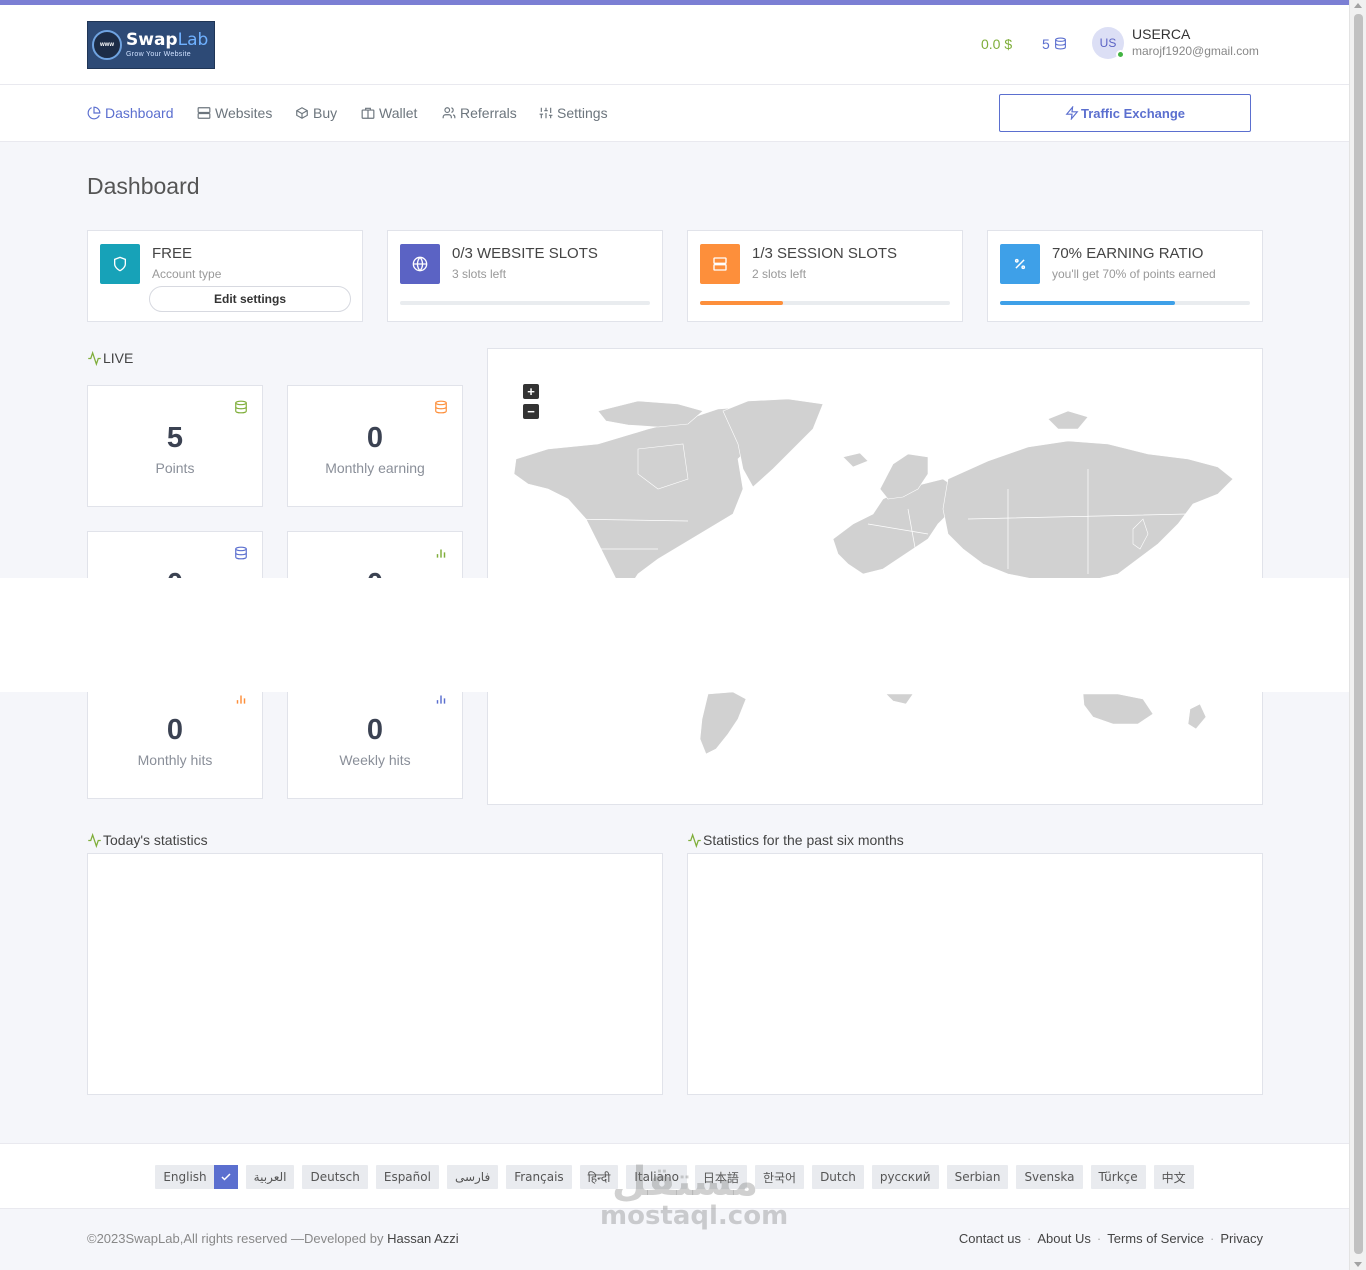 This screenshot has width=1366, height=1270. What do you see at coordinates (1128, 253) in the screenshot?
I see `earning-ratio-title: 70% EARNING RATIO` at bounding box center [1128, 253].